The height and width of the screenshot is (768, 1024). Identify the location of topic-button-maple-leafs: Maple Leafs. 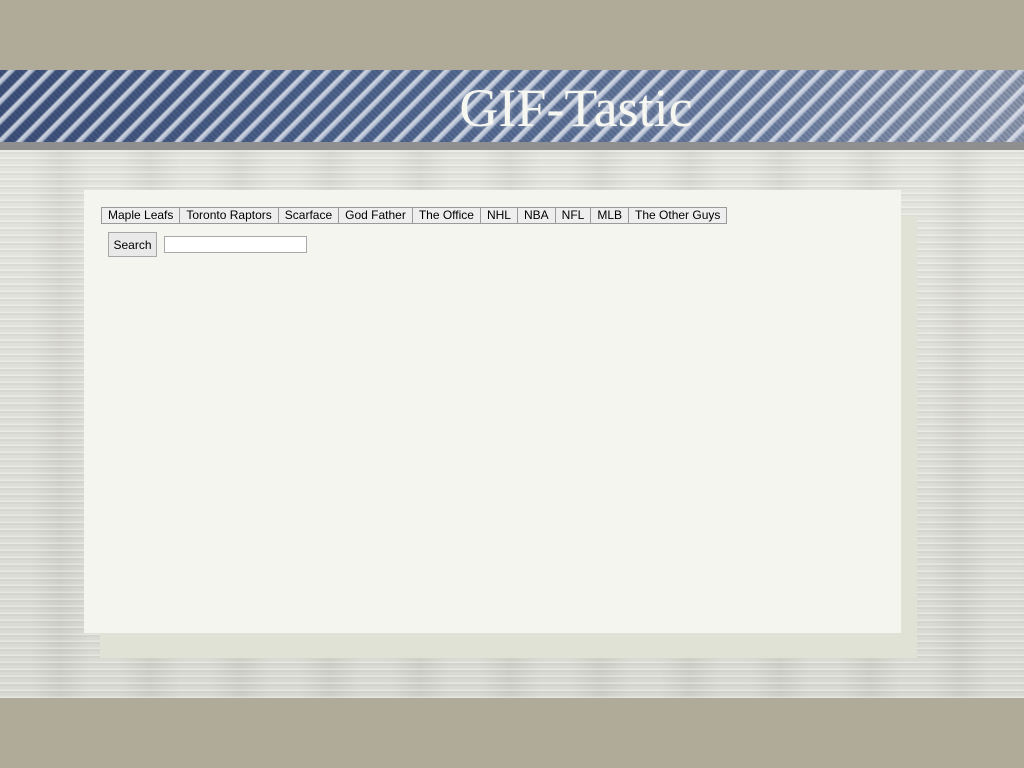
(141, 215).